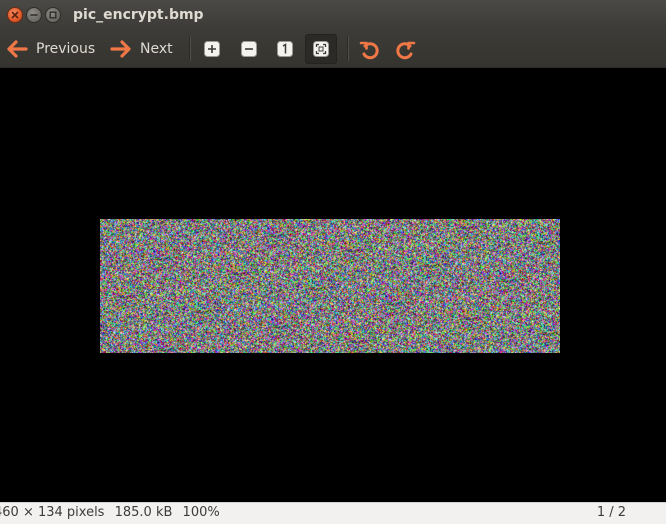 The height and width of the screenshot is (524, 666). What do you see at coordinates (143, 512) in the screenshot?
I see `file-size: 185.0 kB` at bounding box center [143, 512].